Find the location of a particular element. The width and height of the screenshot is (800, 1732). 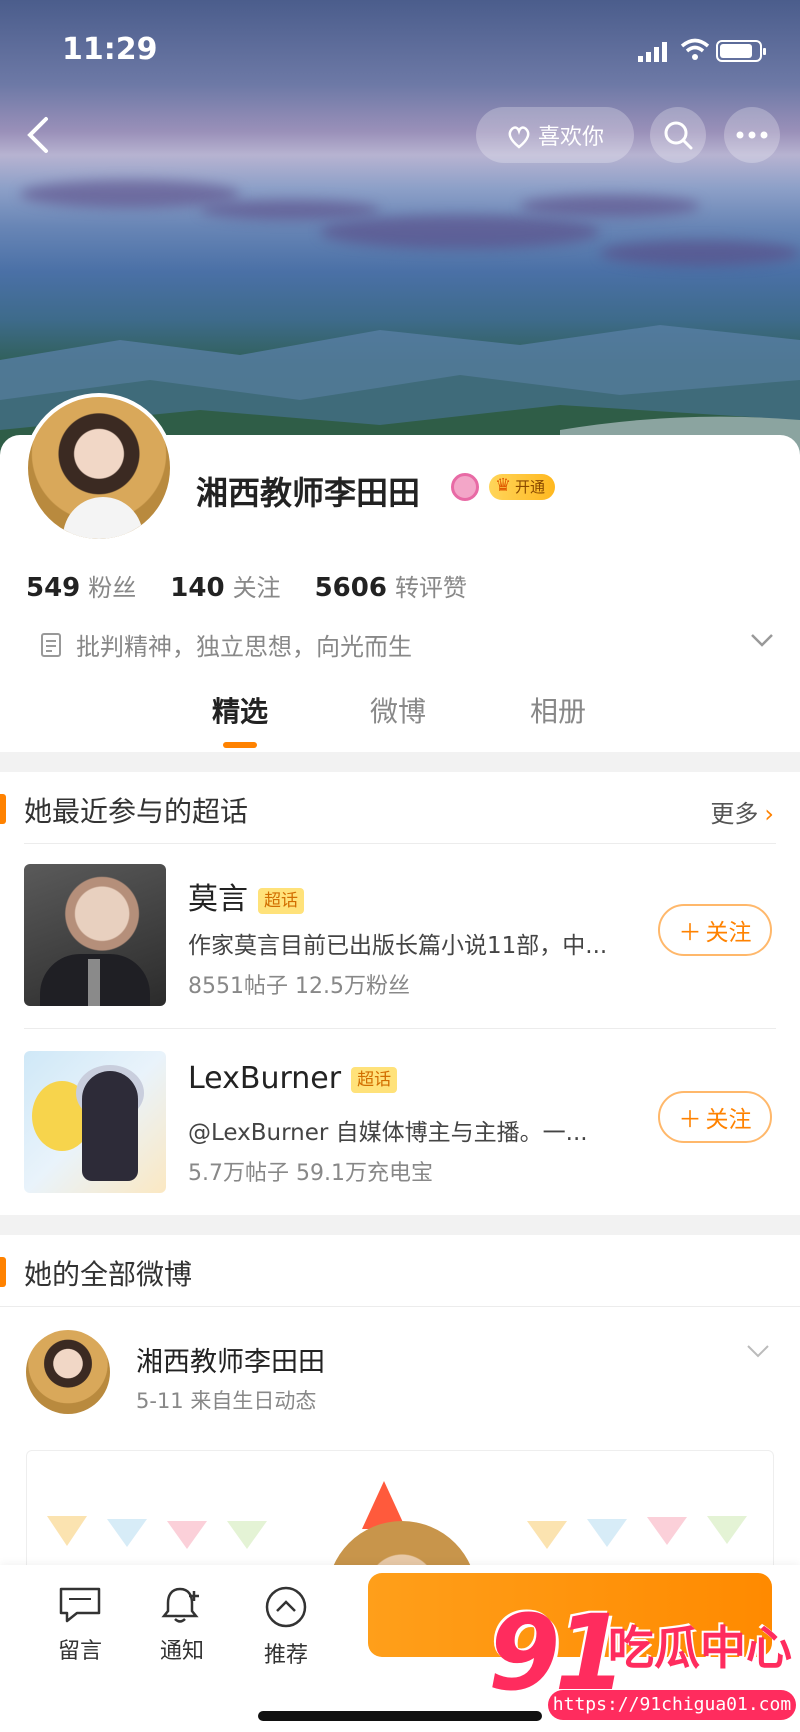

profile-tabs: 精选 微博 相册 is located at coordinates (400, 720).